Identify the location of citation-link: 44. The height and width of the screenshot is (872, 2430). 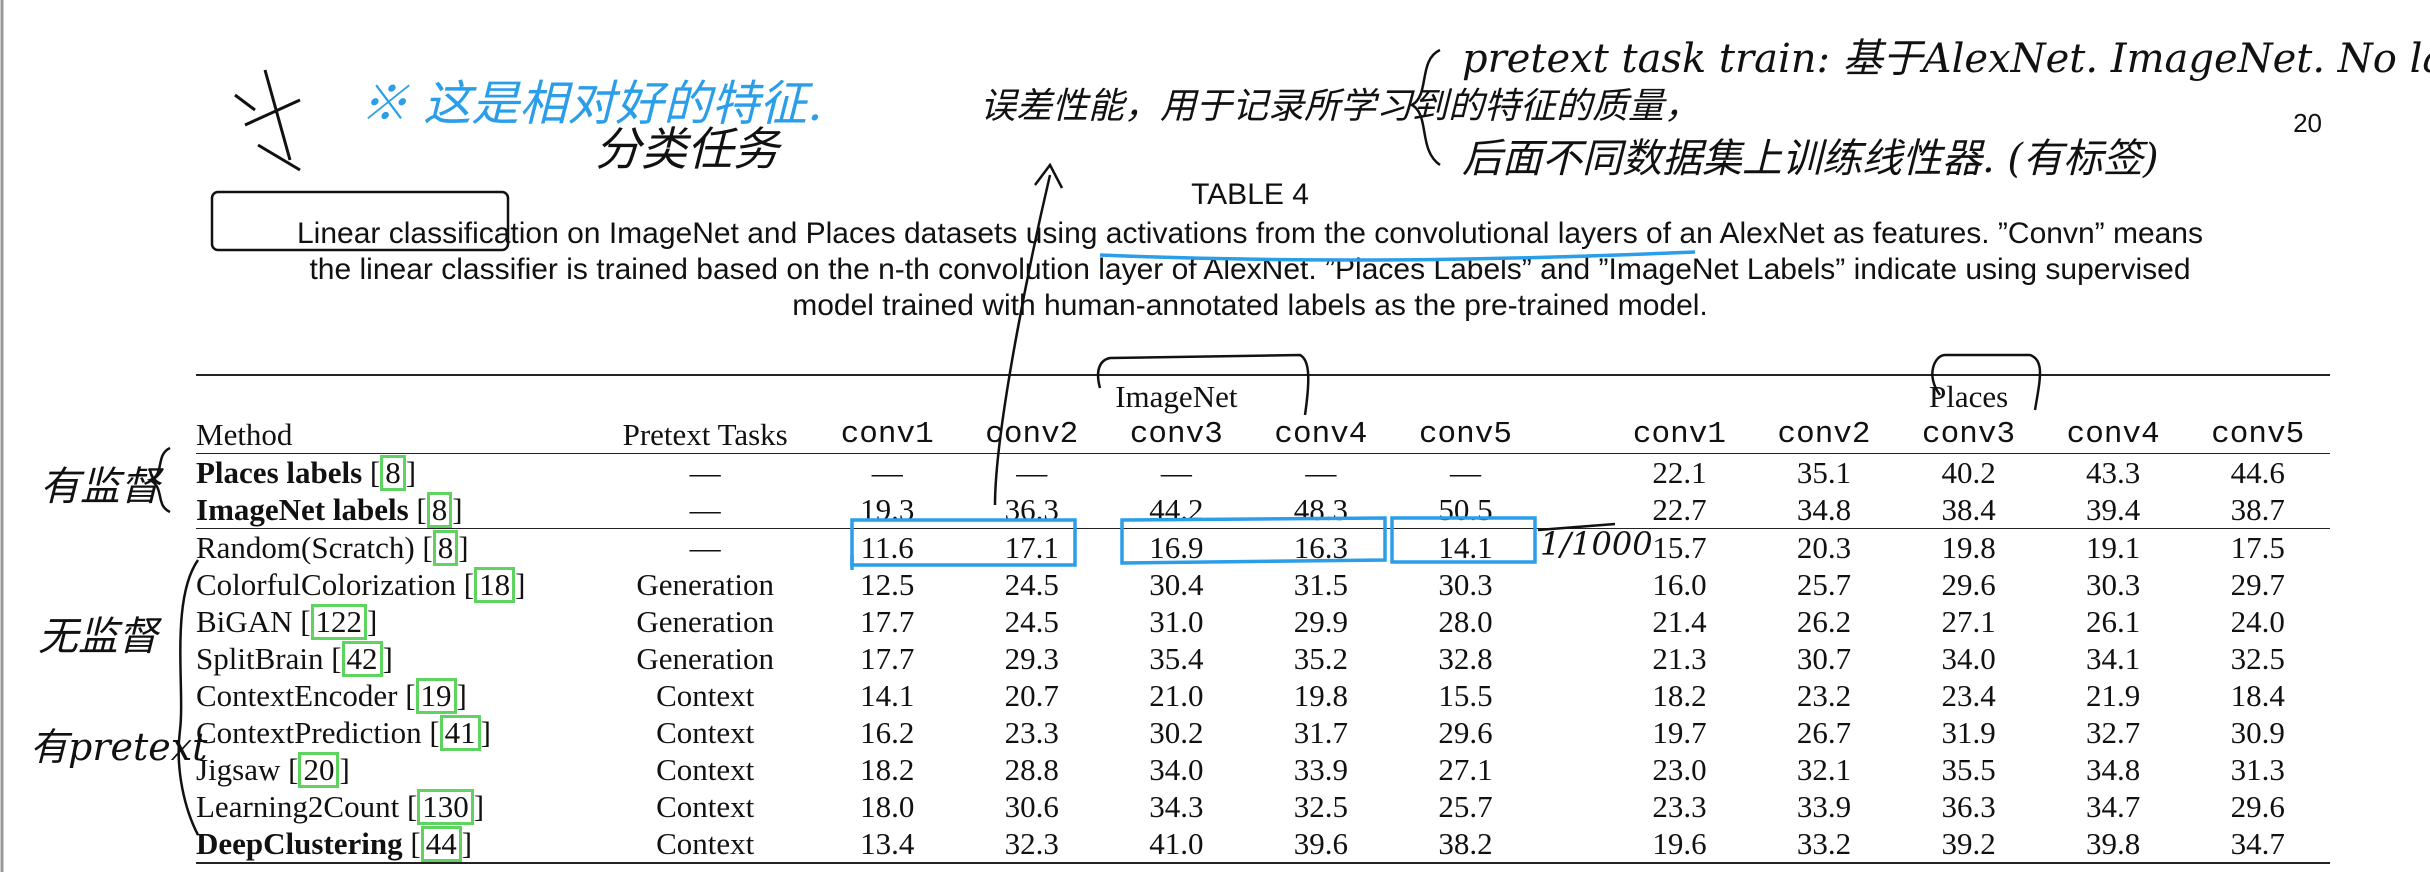
(441, 844).